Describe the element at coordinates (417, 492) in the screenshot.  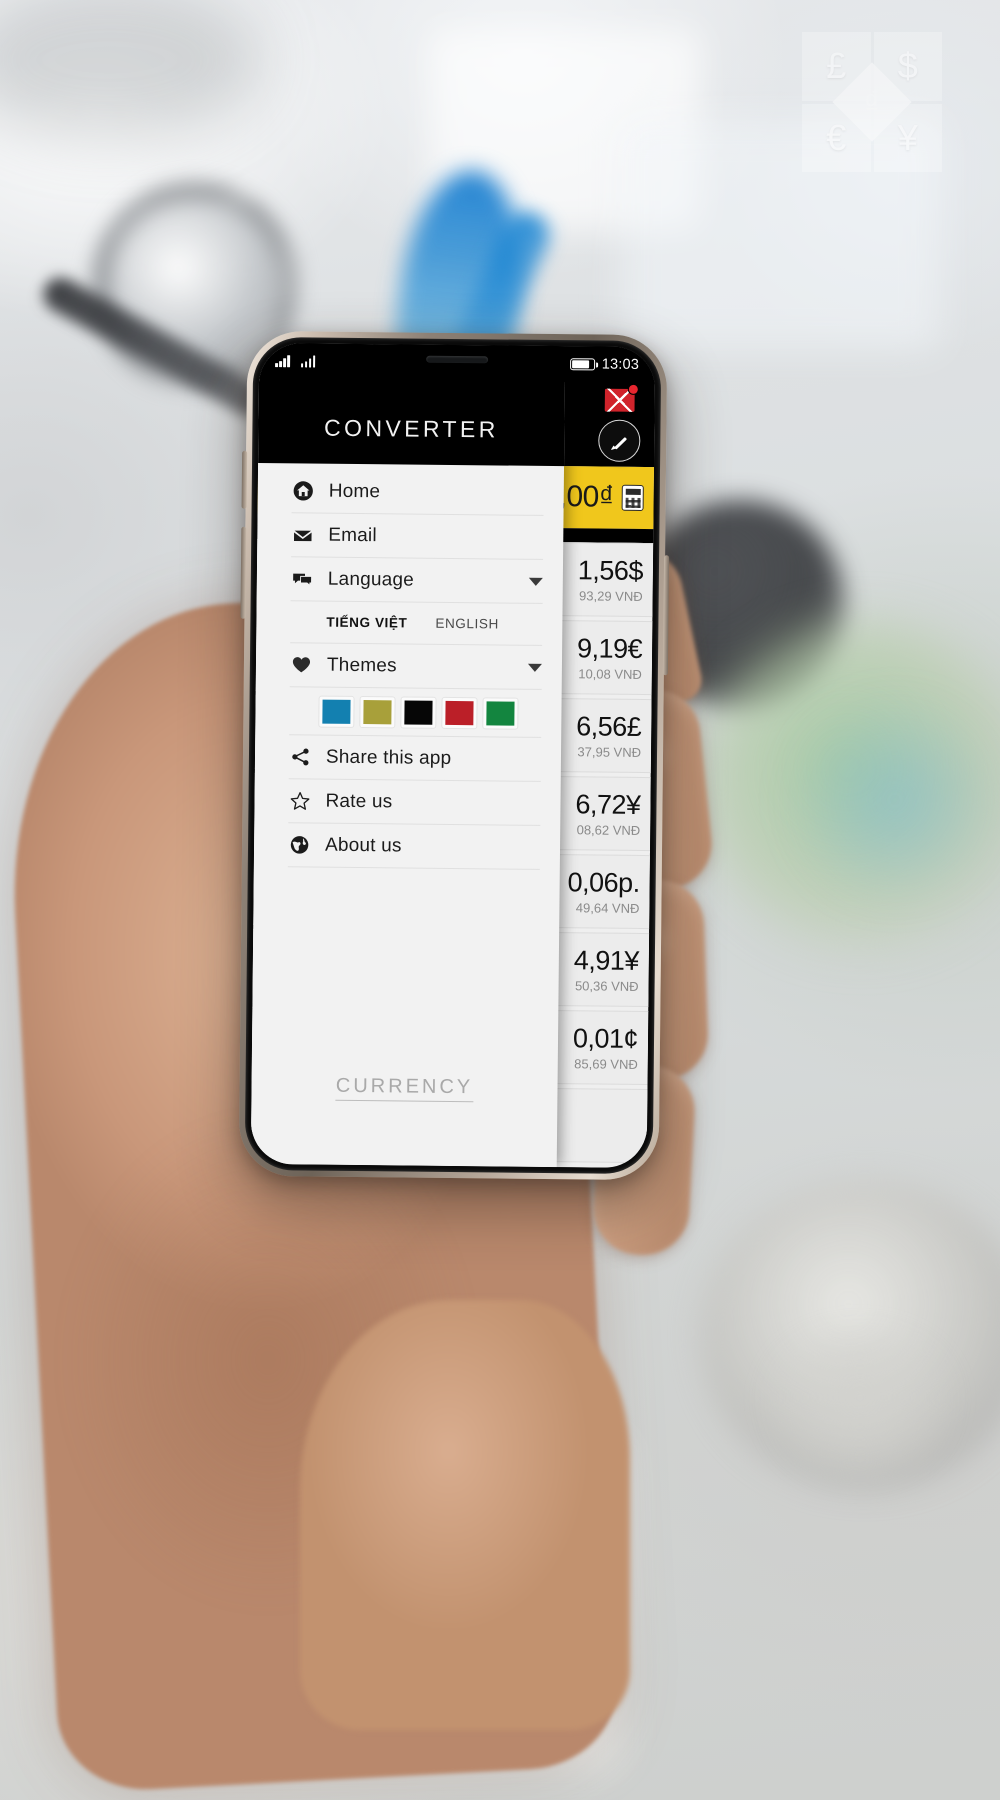
I see `menu-item-home: Home` at that location.